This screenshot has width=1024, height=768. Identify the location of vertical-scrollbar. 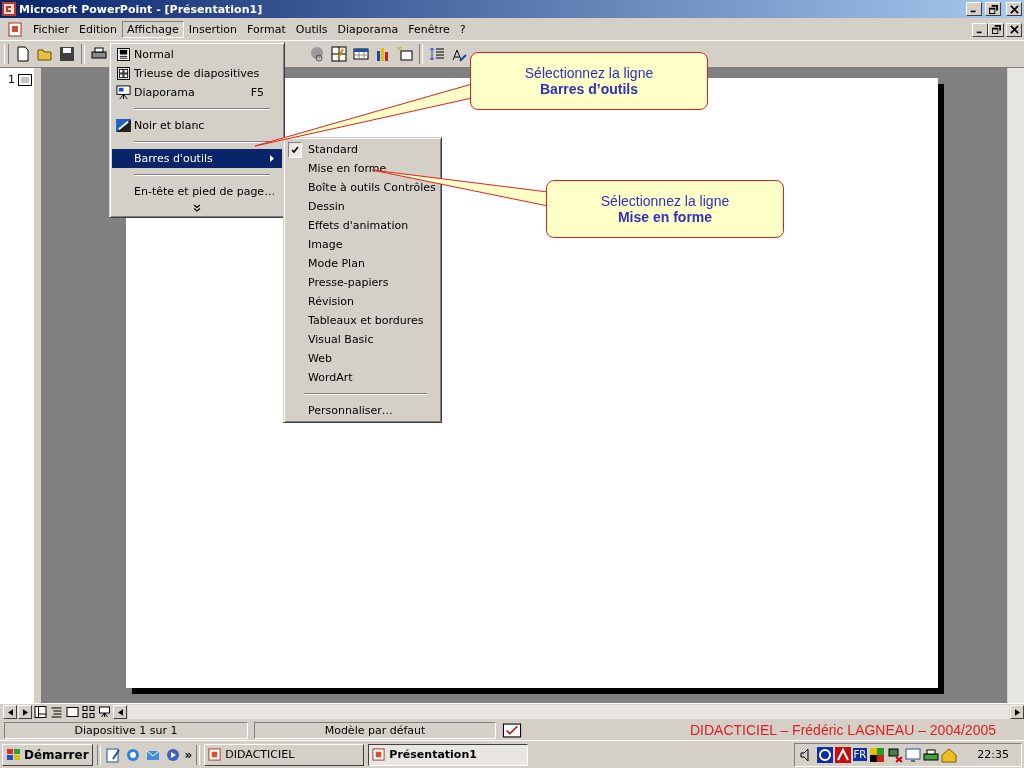
(1015, 385).